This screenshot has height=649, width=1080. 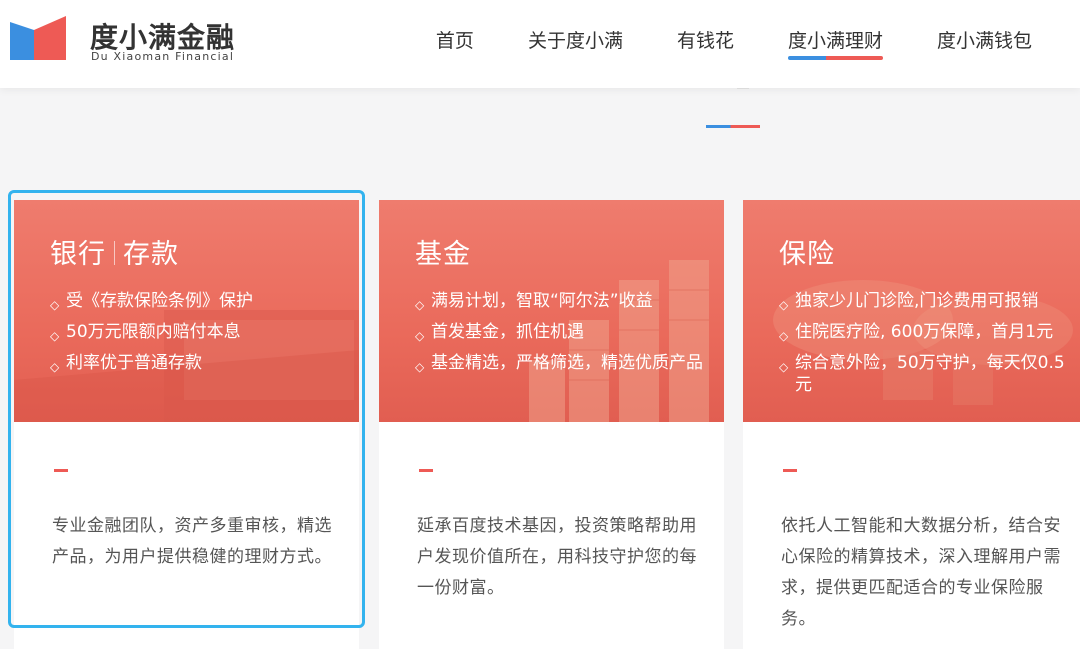 What do you see at coordinates (163, 56) in the screenshot?
I see `logo-subtitle: Du Xiaoman Financial` at bounding box center [163, 56].